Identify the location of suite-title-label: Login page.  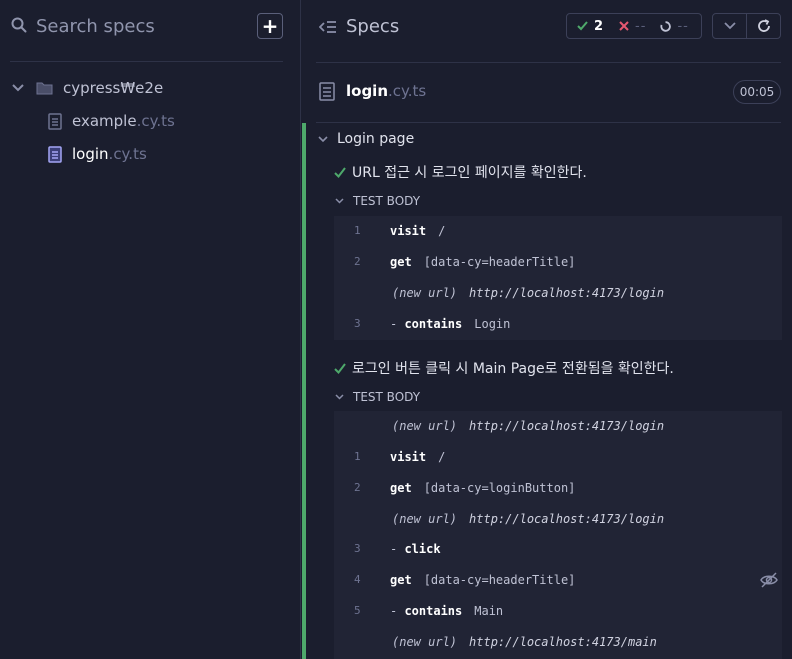
(376, 139).